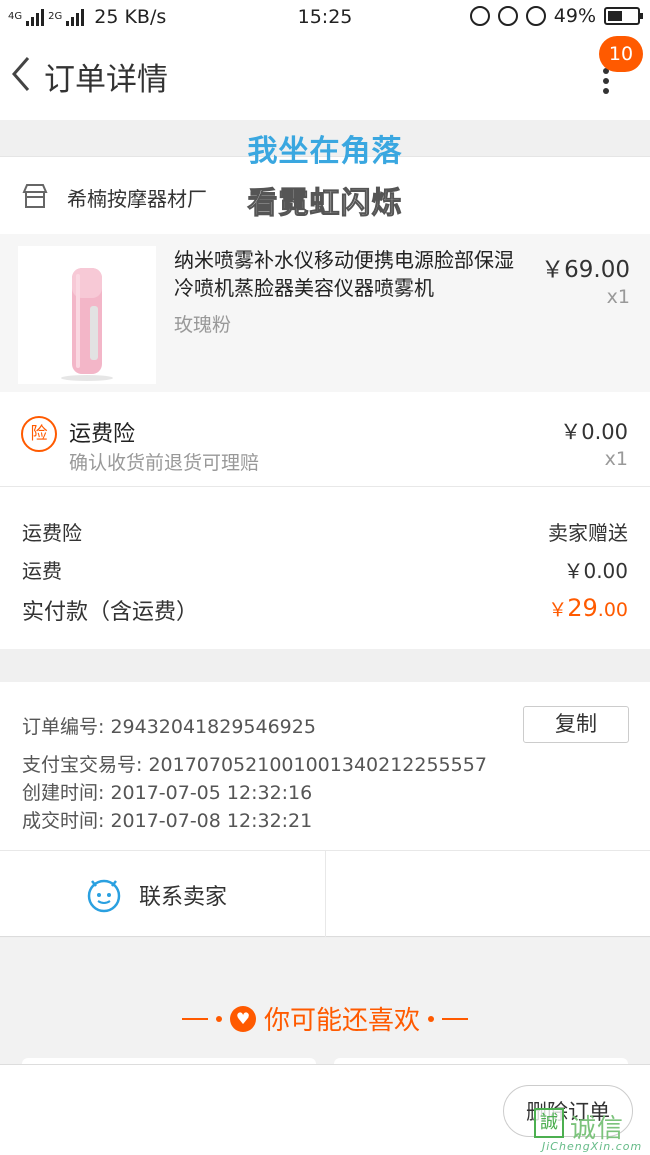 This screenshot has height=1155, width=650. What do you see at coordinates (164, 463) in the screenshot?
I see `insurance-desc: 确认收货前退货可理赔` at bounding box center [164, 463].